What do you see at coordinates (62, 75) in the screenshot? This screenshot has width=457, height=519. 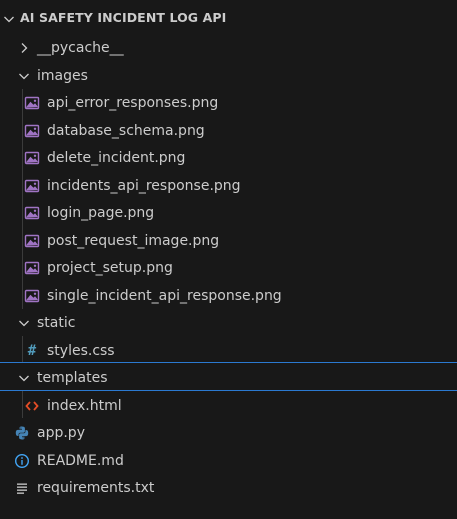 I see `folder-label: images` at bounding box center [62, 75].